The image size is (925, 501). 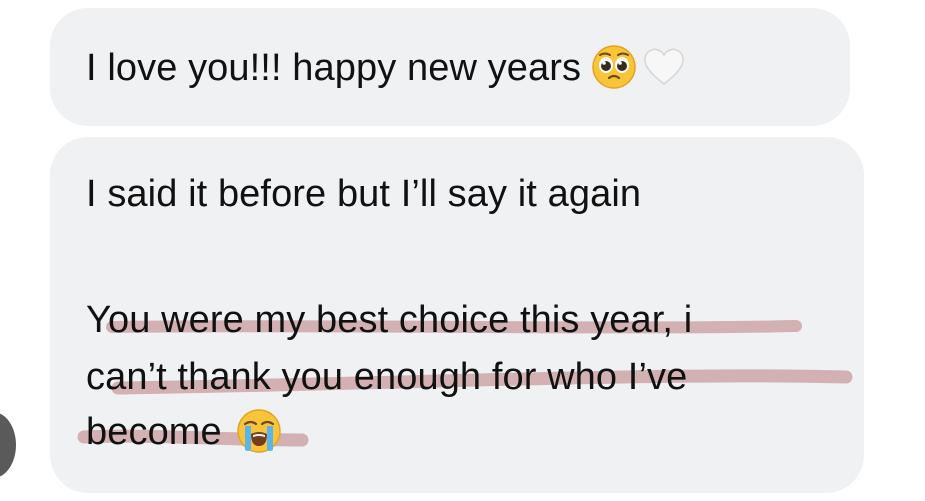 I want to click on white-heart-icon, so click(x=664, y=67).